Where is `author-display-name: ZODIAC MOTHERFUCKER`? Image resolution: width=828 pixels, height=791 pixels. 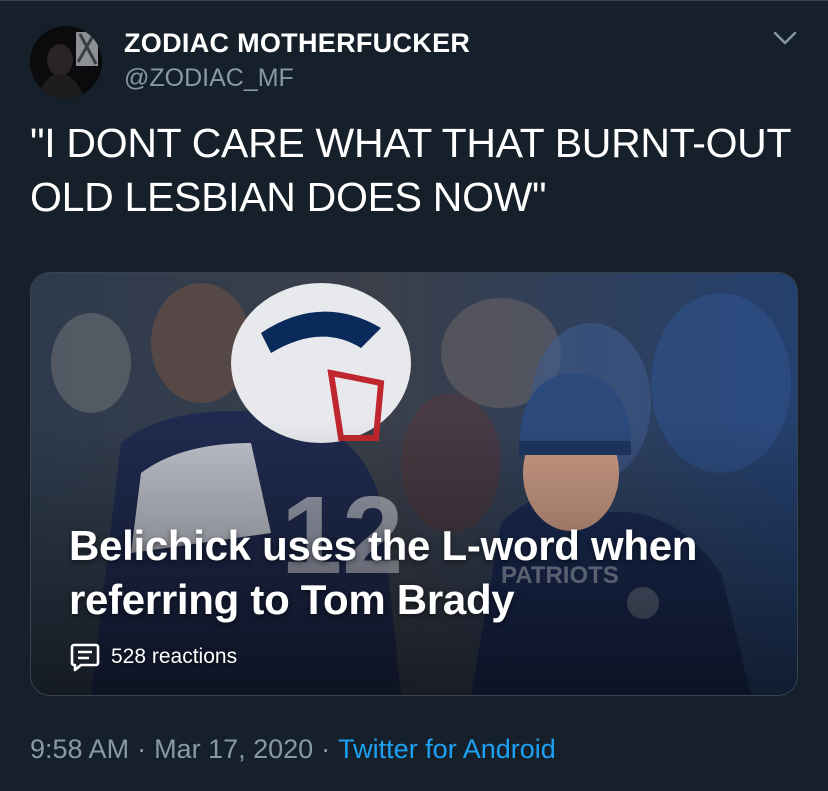 author-display-name: ZODIAC MOTHERFUCKER is located at coordinates (297, 43).